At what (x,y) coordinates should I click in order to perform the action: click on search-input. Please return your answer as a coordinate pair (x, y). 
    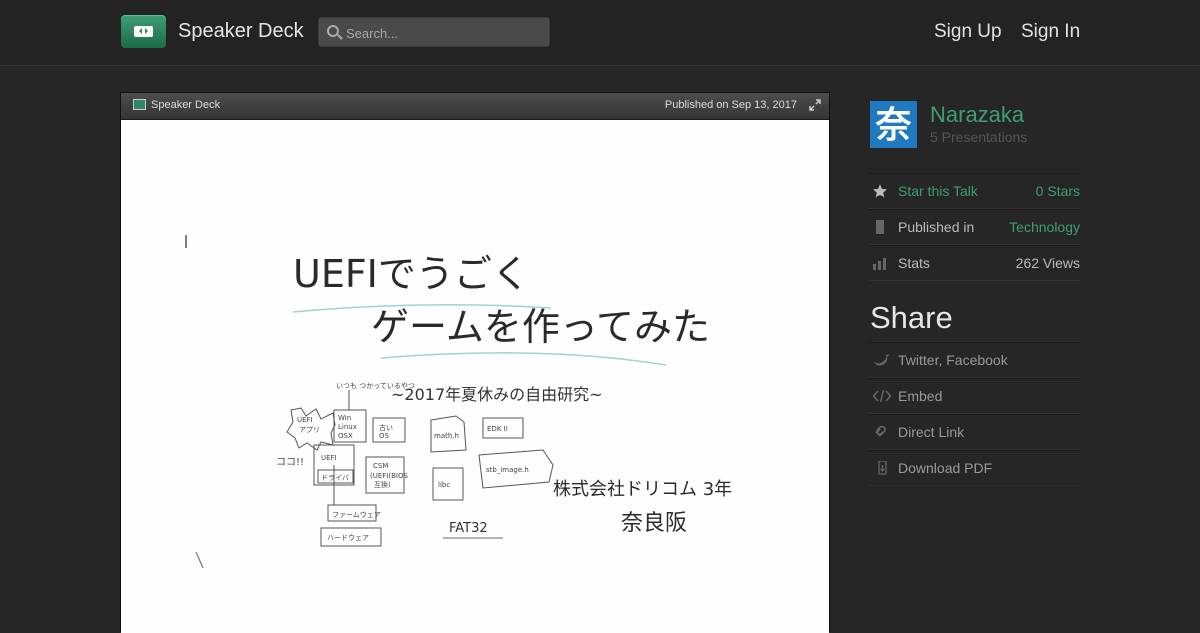
    Looking at the image, I should click on (446, 33).